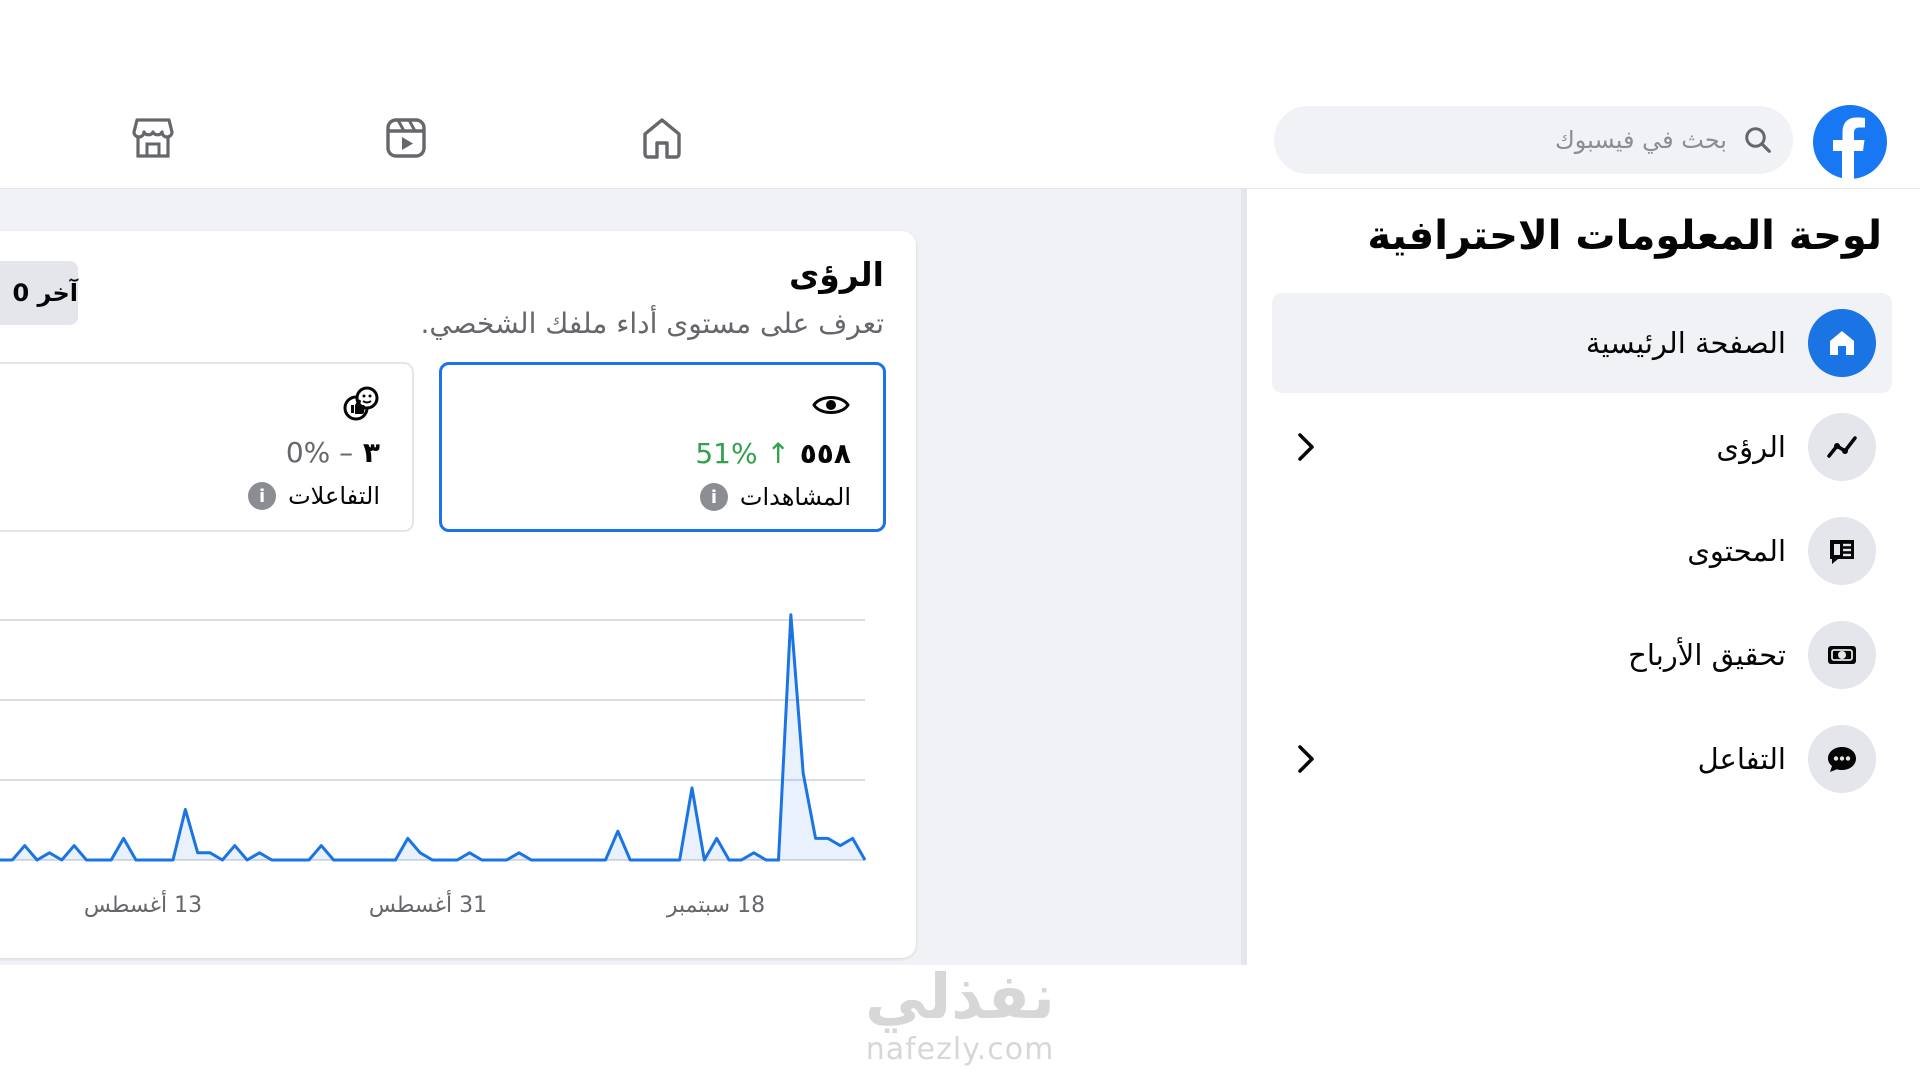 Image resolution: width=1920 pixels, height=1080 pixels. Describe the element at coordinates (1582, 447) in the screenshot. I see `sidebar-item-insights: الرؤى` at that location.